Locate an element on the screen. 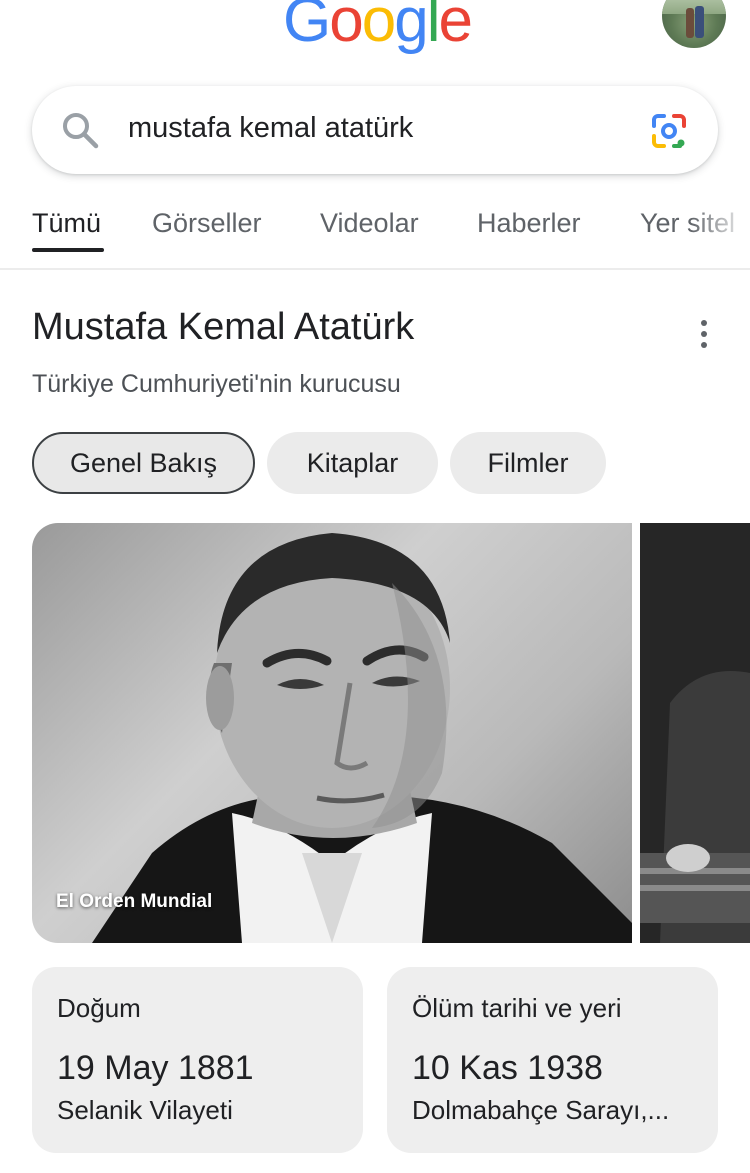  image-source-caption: El Orden Mundial is located at coordinates (134, 901).